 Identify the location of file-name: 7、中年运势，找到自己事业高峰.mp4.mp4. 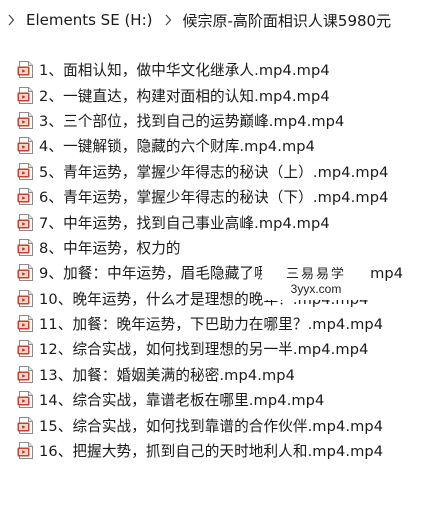
(184, 223).